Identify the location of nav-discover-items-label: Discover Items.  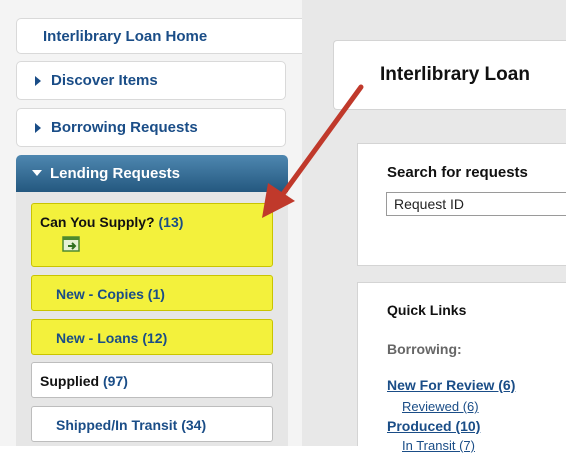
(104, 80).